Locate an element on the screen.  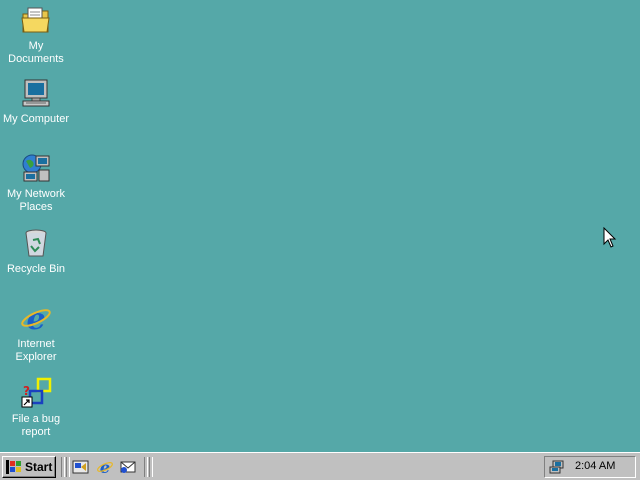
task-area-grip is located at coordinates (151, 467).